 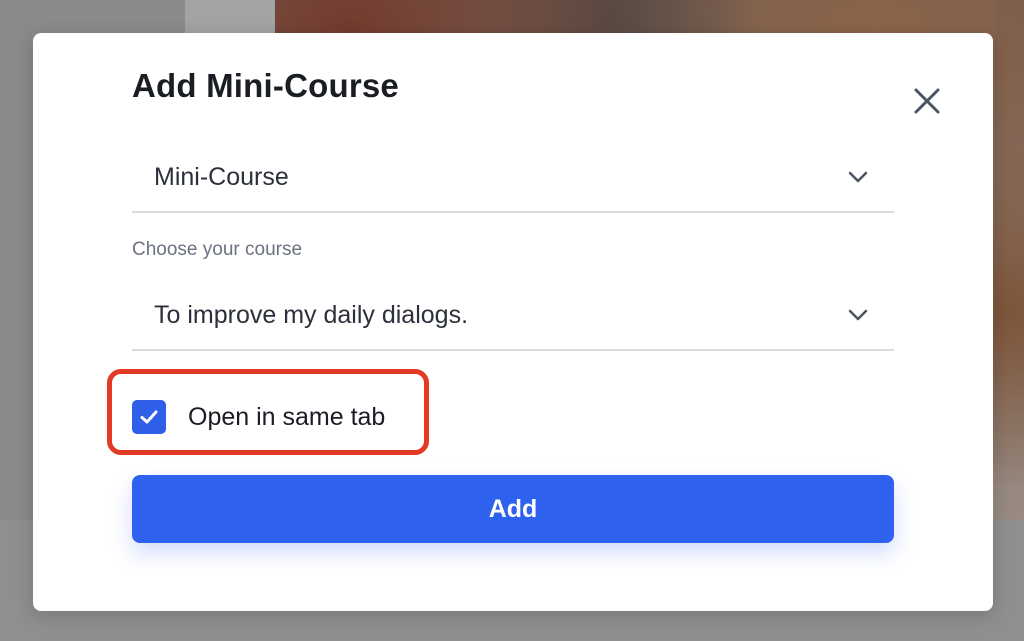 I want to click on close-button, so click(x=927, y=101).